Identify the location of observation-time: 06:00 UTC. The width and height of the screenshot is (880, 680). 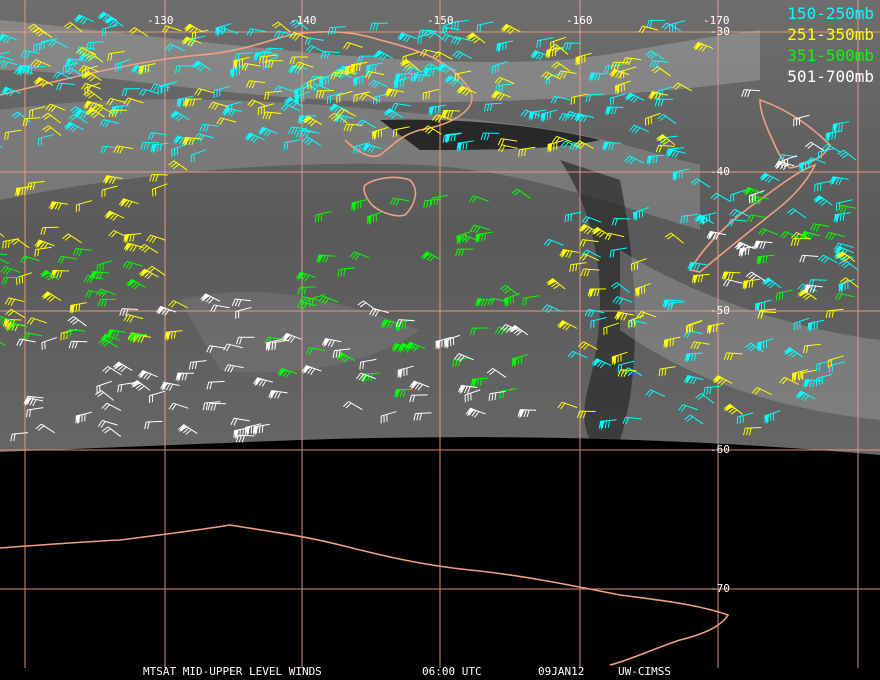
(452, 671).